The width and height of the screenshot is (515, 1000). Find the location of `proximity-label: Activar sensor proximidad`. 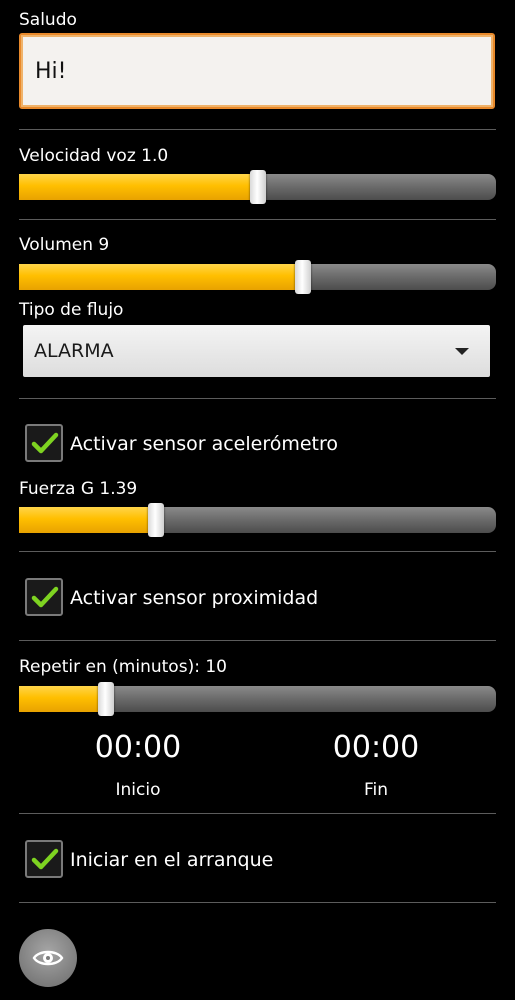

proximity-label: Activar sensor proximidad is located at coordinates (194, 598).